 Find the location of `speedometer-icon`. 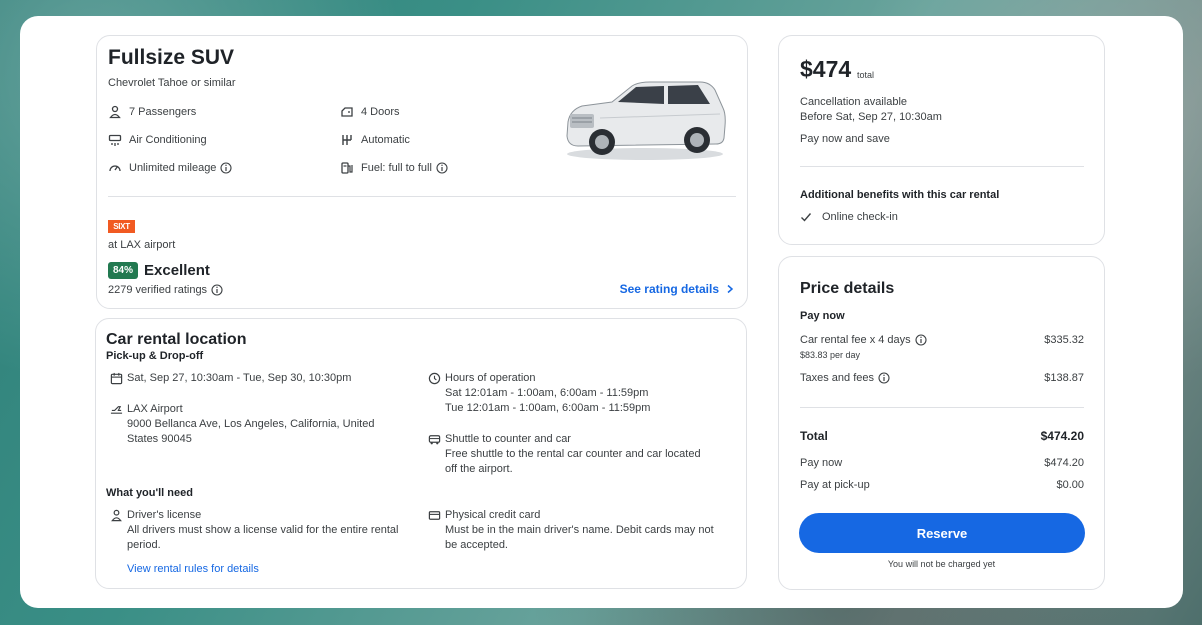

speedometer-icon is located at coordinates (115, 168).